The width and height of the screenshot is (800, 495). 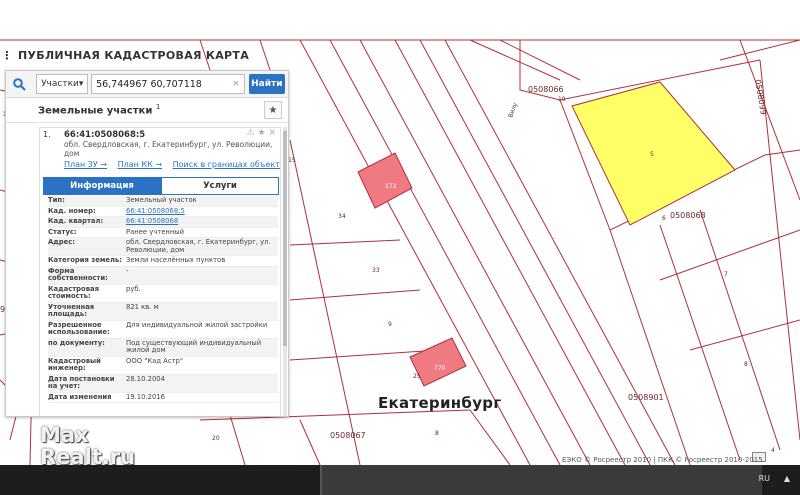 I want to click on search-bar: Участки ▾ 56,744967 60,707118 × Найти, so click(x=147, y=84).